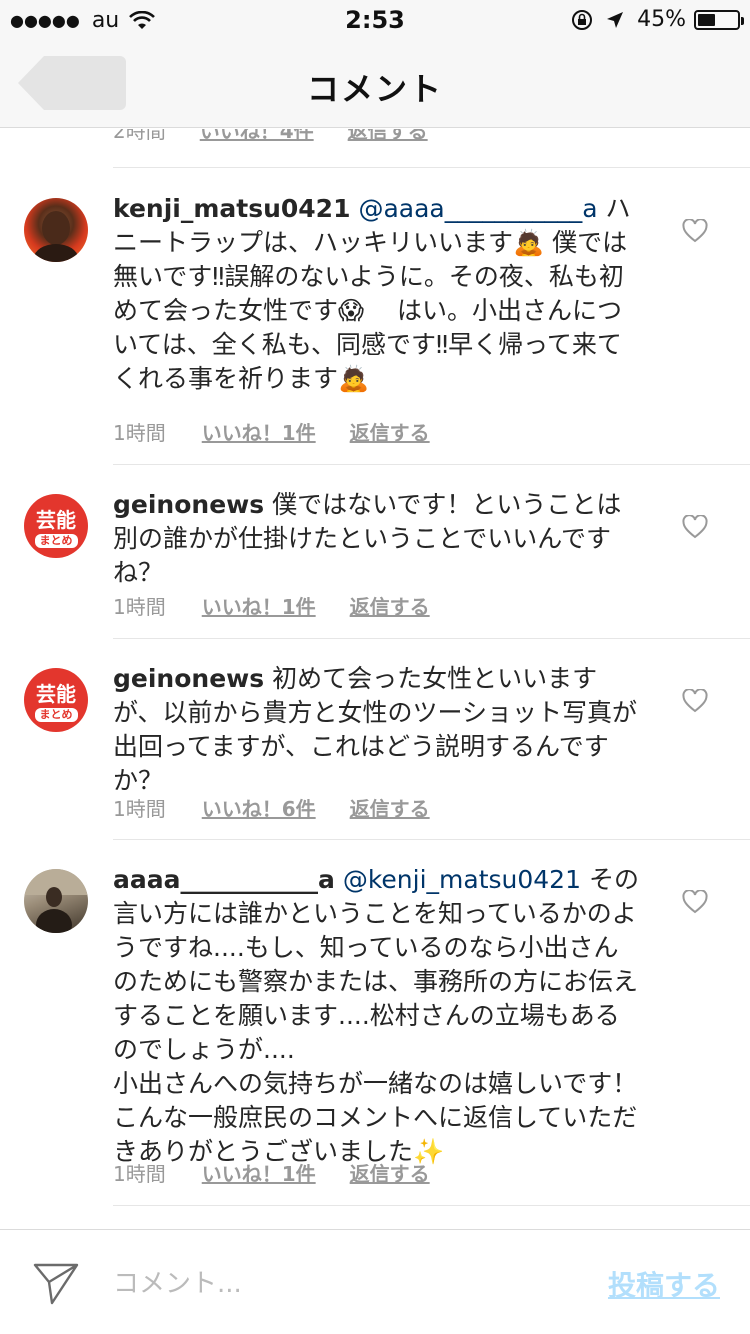 Image resolution: width=750 pixels, height=1334 pixels. I want to click on orientation-lock-icon, so click(582, 19).